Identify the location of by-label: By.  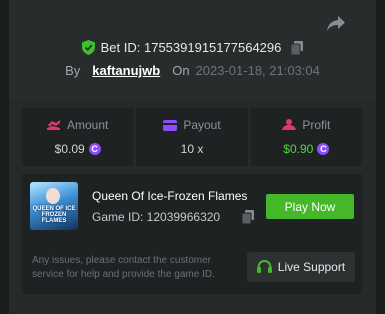
(73, 70).